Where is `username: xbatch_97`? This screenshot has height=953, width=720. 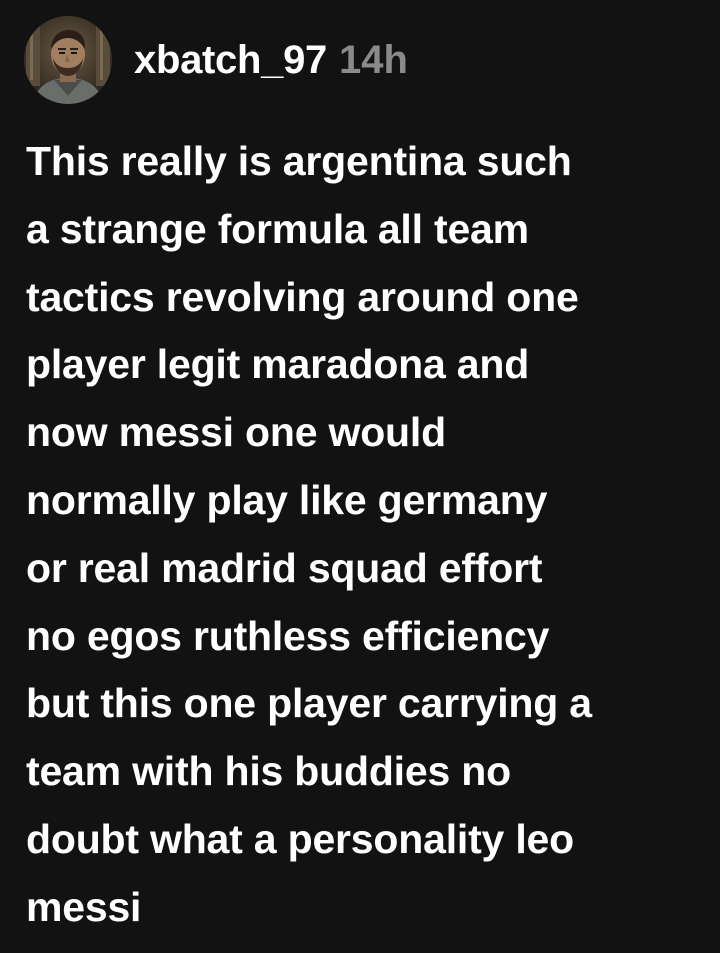 username: xbatch_97 is located at coordinates (230, 60).